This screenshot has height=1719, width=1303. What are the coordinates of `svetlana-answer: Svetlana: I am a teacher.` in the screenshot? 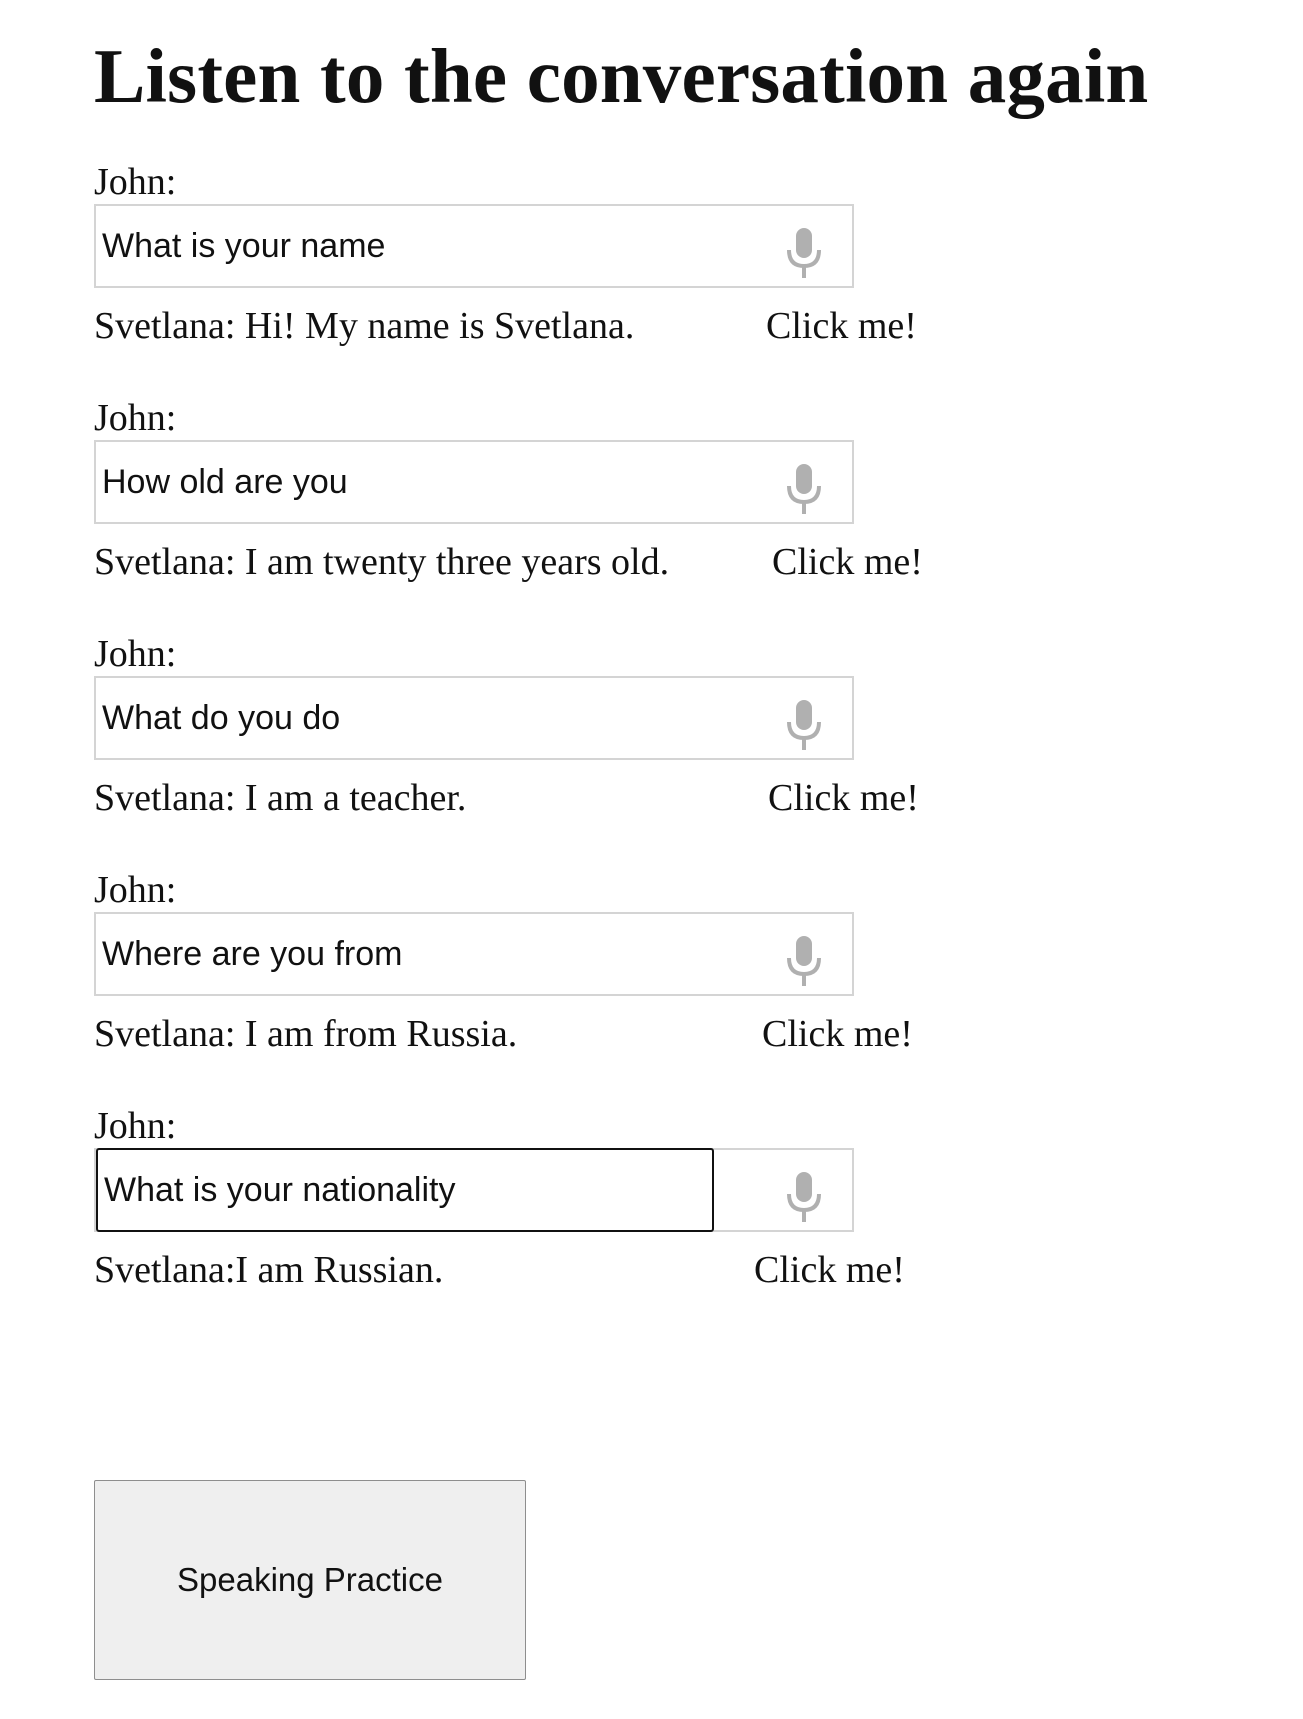 It's located at (280, 798).